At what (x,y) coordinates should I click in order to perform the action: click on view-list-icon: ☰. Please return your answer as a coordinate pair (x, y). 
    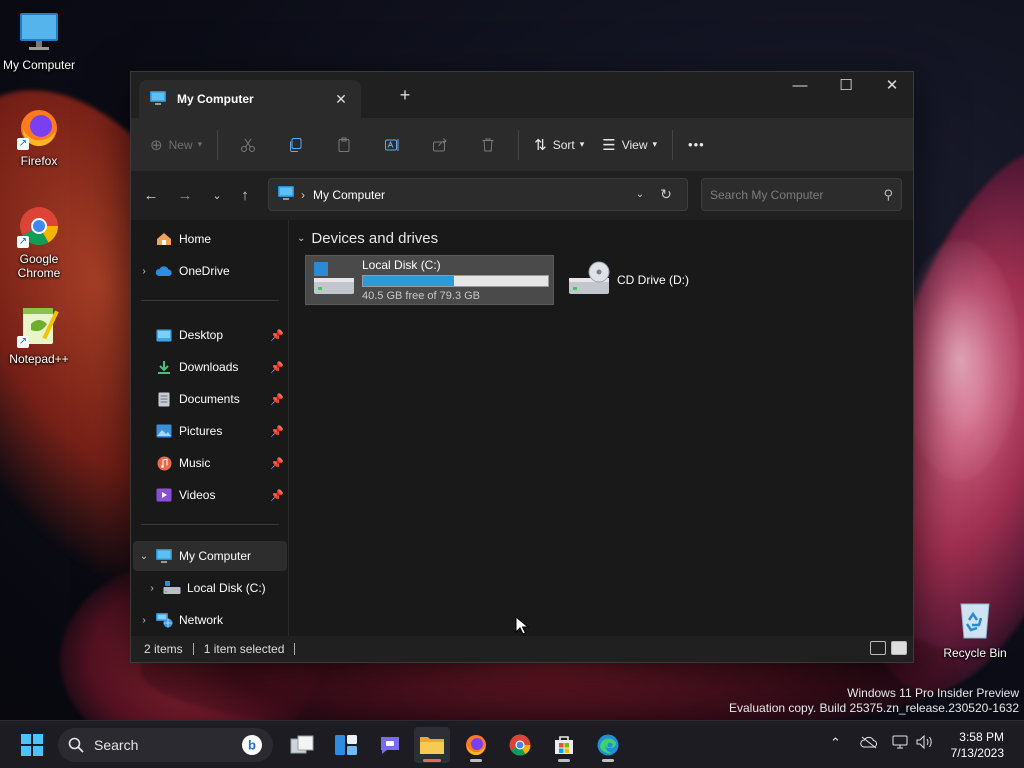
    Looking at the image, I should click on (609, 145).